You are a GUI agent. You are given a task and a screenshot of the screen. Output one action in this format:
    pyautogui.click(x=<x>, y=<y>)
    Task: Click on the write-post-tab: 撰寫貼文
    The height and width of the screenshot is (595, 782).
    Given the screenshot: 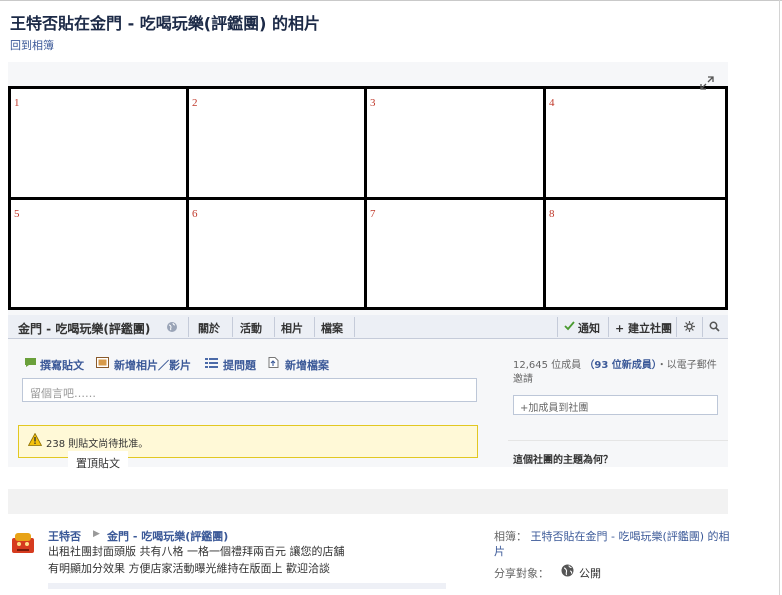 What is the action you would take?
    pyautogui.click(x=62, y=365)
    